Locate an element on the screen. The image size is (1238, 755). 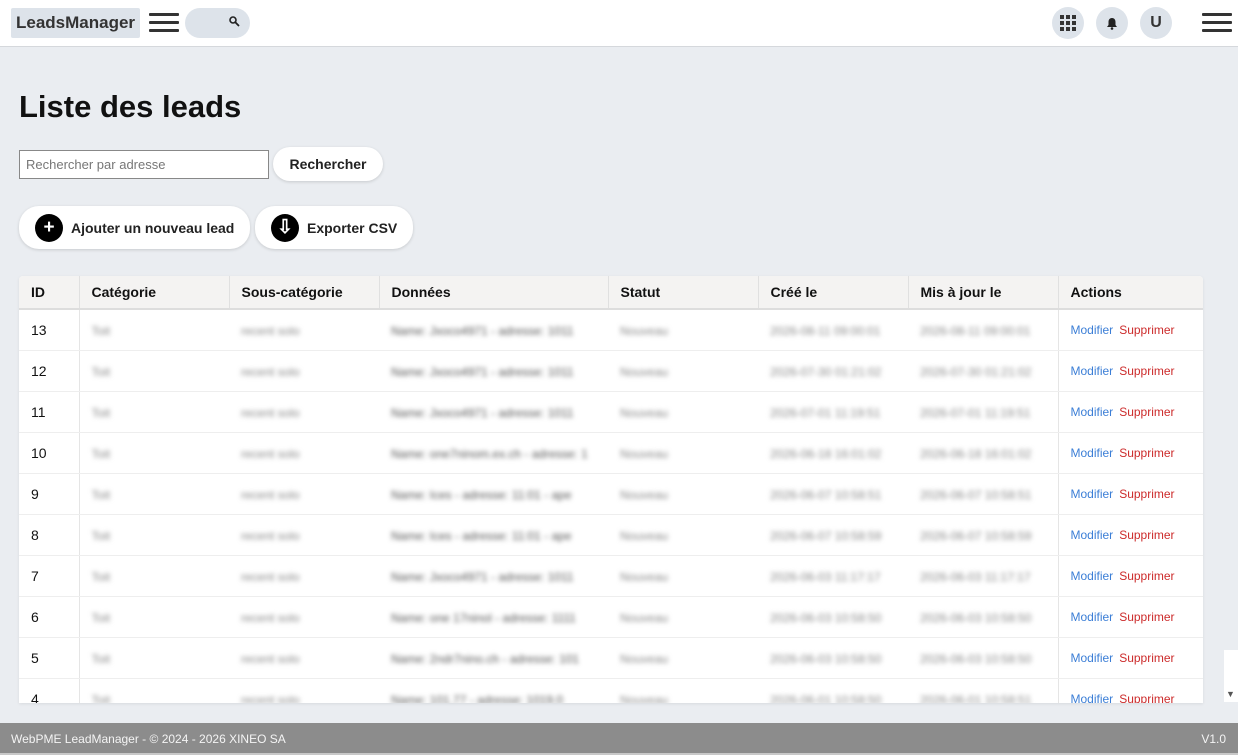
avatar: U is located at coordinates (1156, 23).